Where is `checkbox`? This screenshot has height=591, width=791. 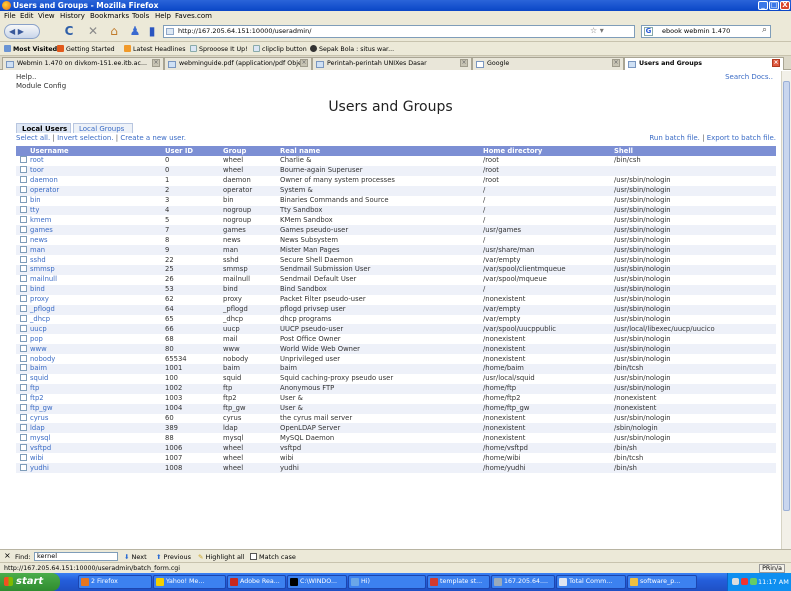
checkbox is located at coordinates (253, 556).